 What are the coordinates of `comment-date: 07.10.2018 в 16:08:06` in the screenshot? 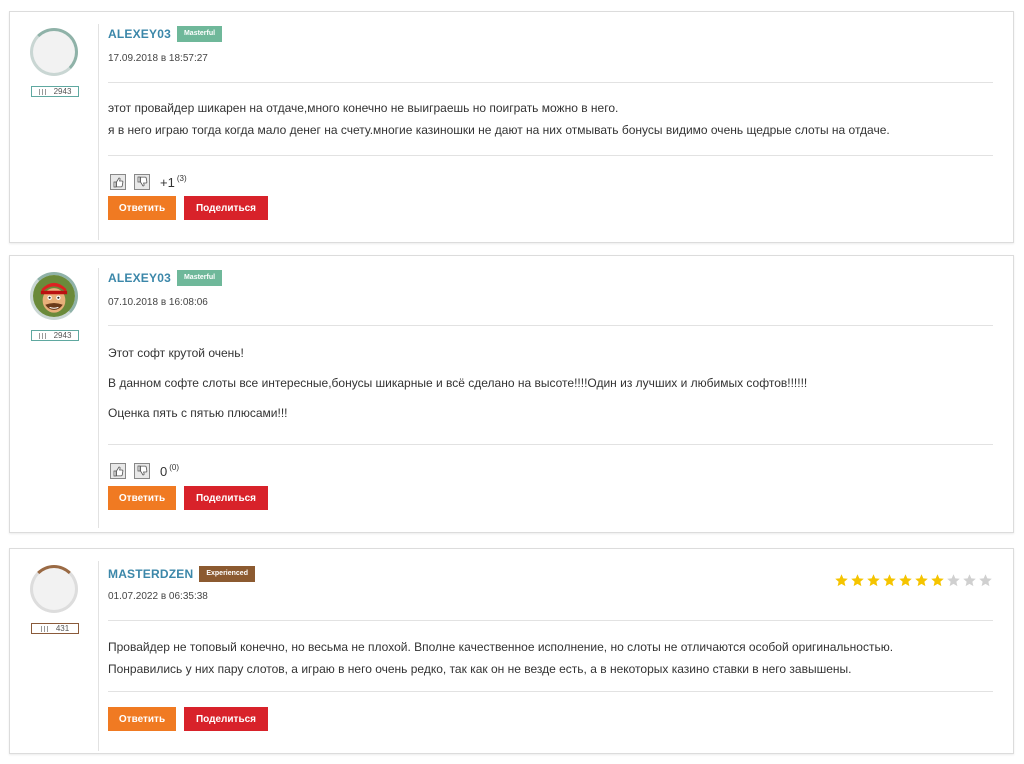 It's located at (158, 302).